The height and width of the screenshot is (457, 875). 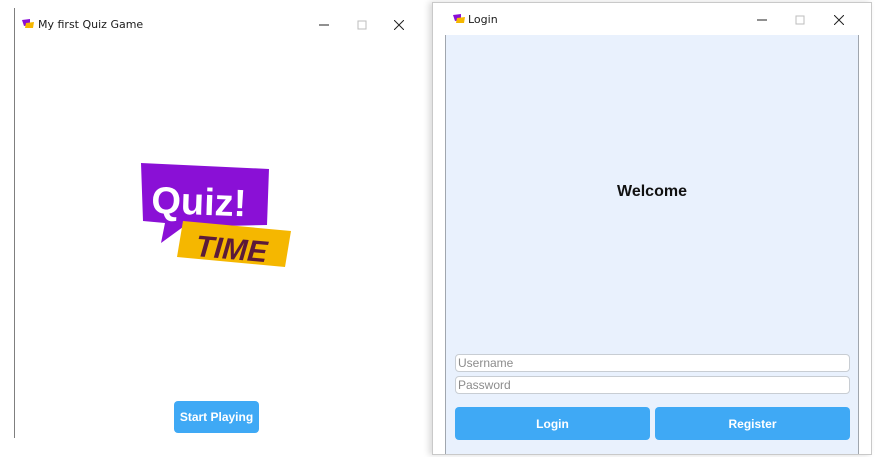 What do you see at coordinates (552, 423) in the screenshot?
I see `login-button: Login` at bounding box center [552, 423].